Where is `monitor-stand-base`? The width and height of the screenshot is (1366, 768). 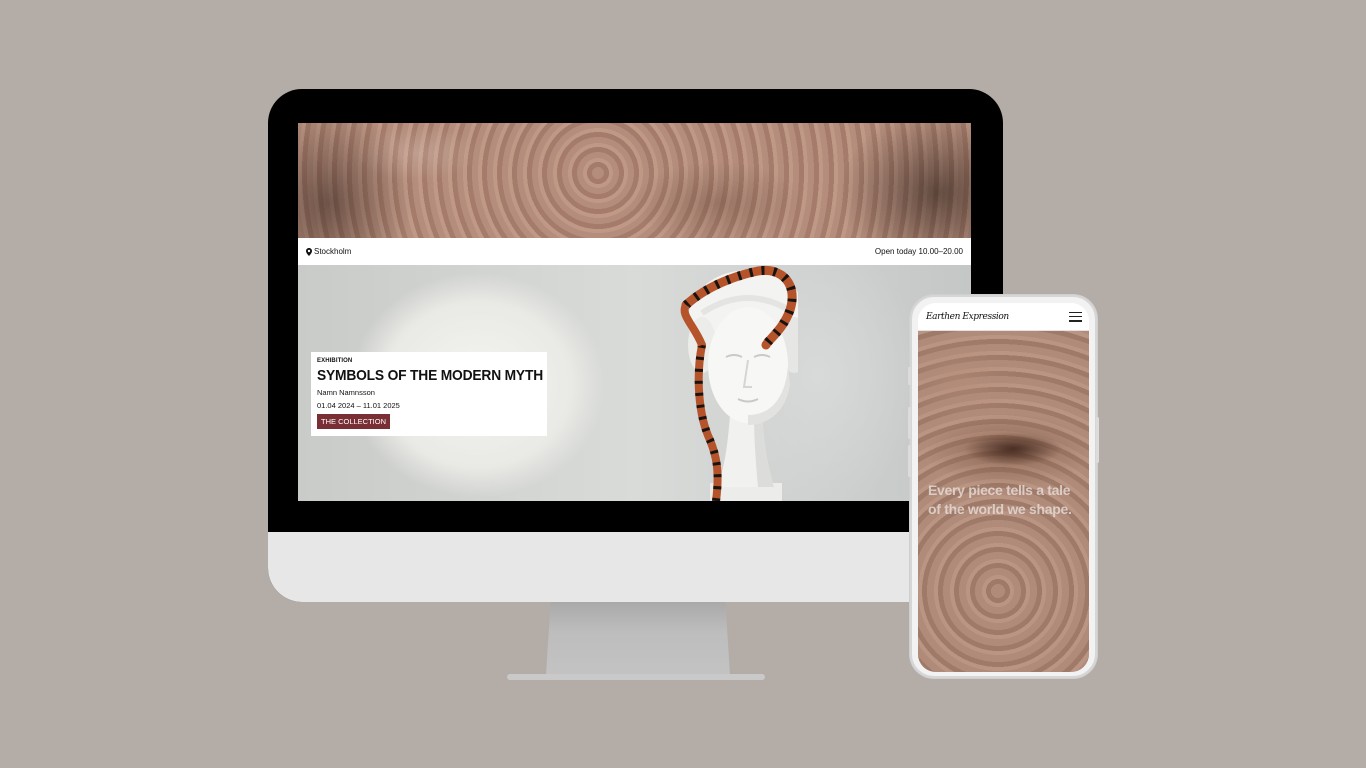
monitor-stand-base is located at coordinates (636, 677).